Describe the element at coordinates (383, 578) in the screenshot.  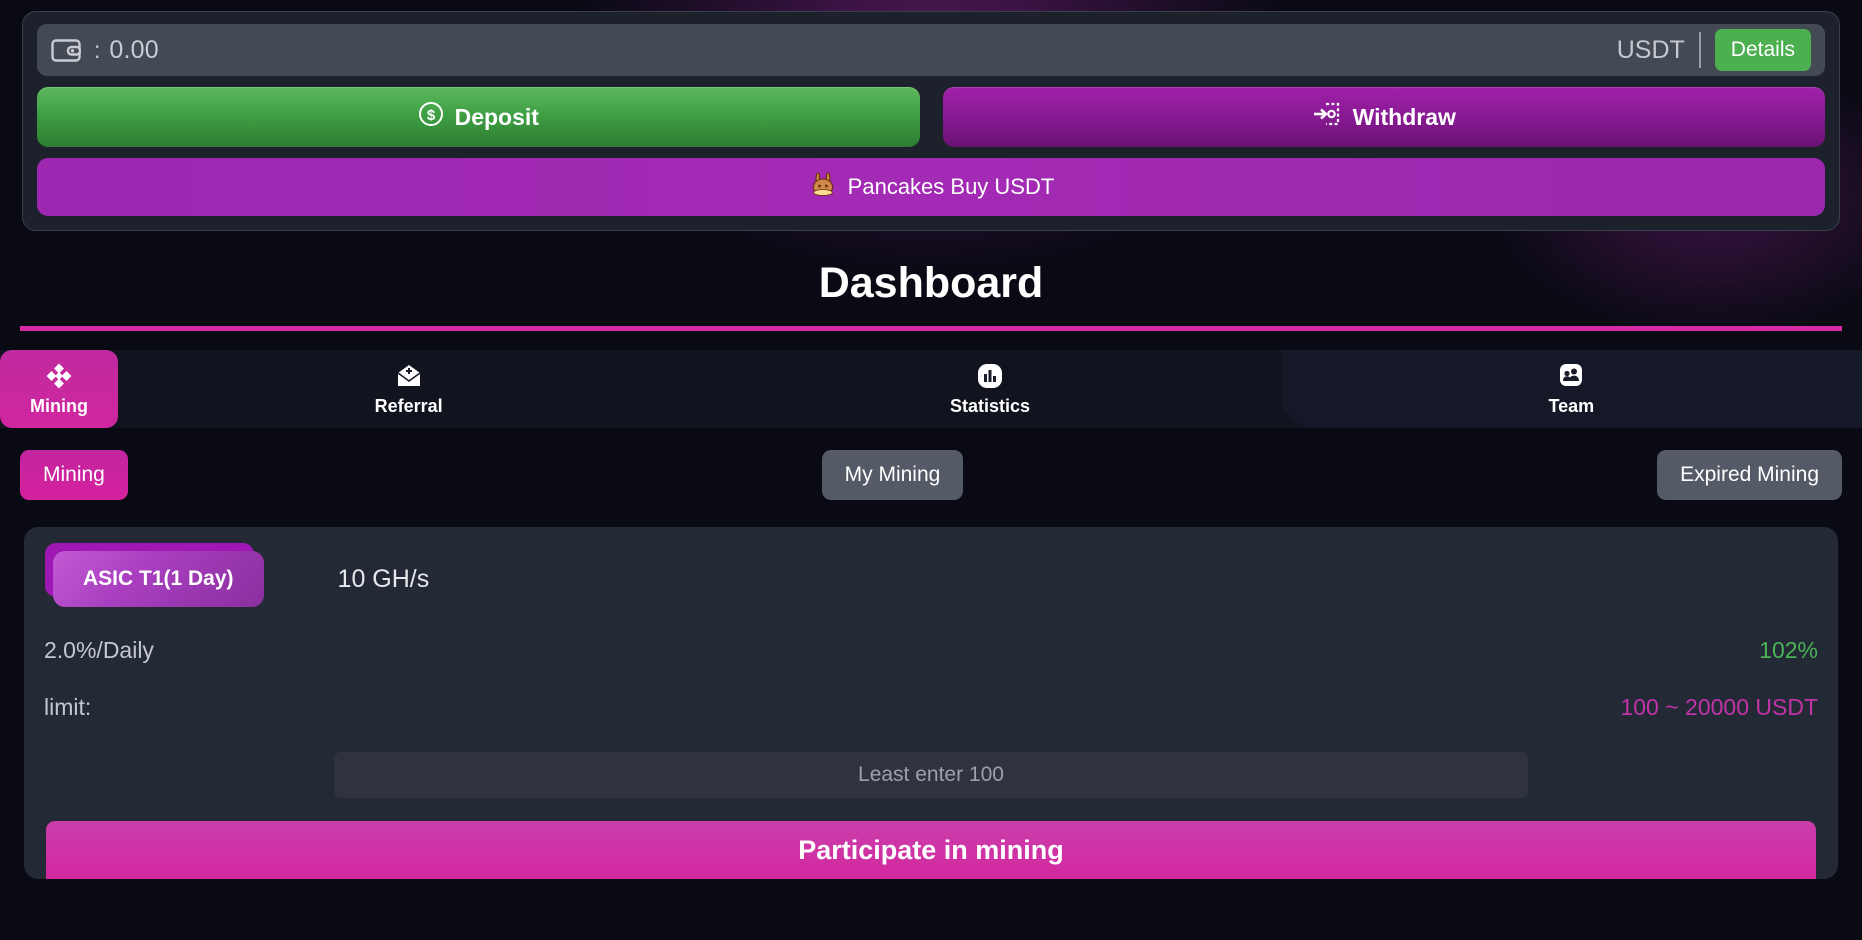
I see `hashrate-value: 10 GH/s` at that location.